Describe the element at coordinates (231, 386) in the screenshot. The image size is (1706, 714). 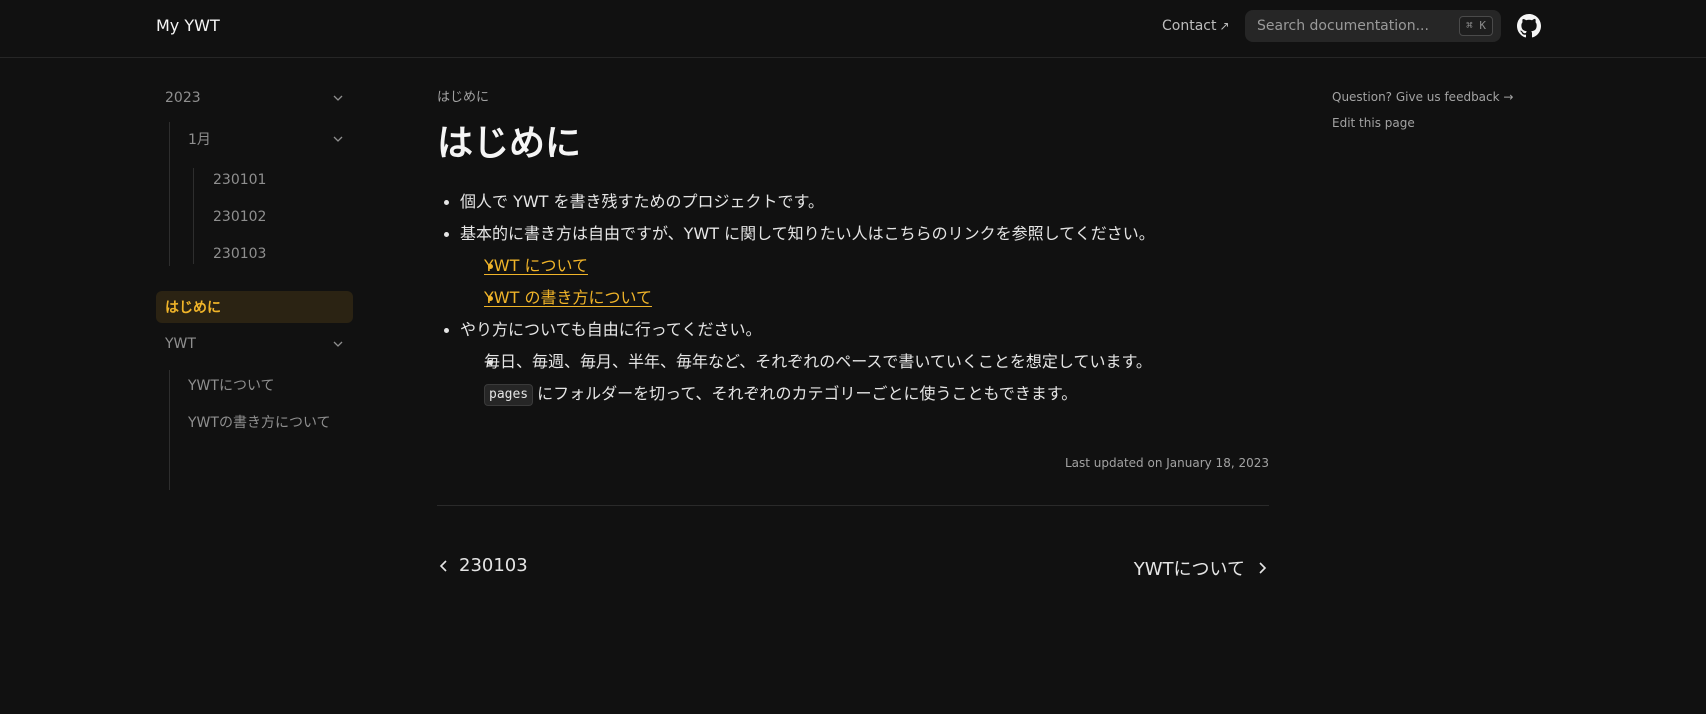
I see `sidebar-item-label: YWTについて` at that location.